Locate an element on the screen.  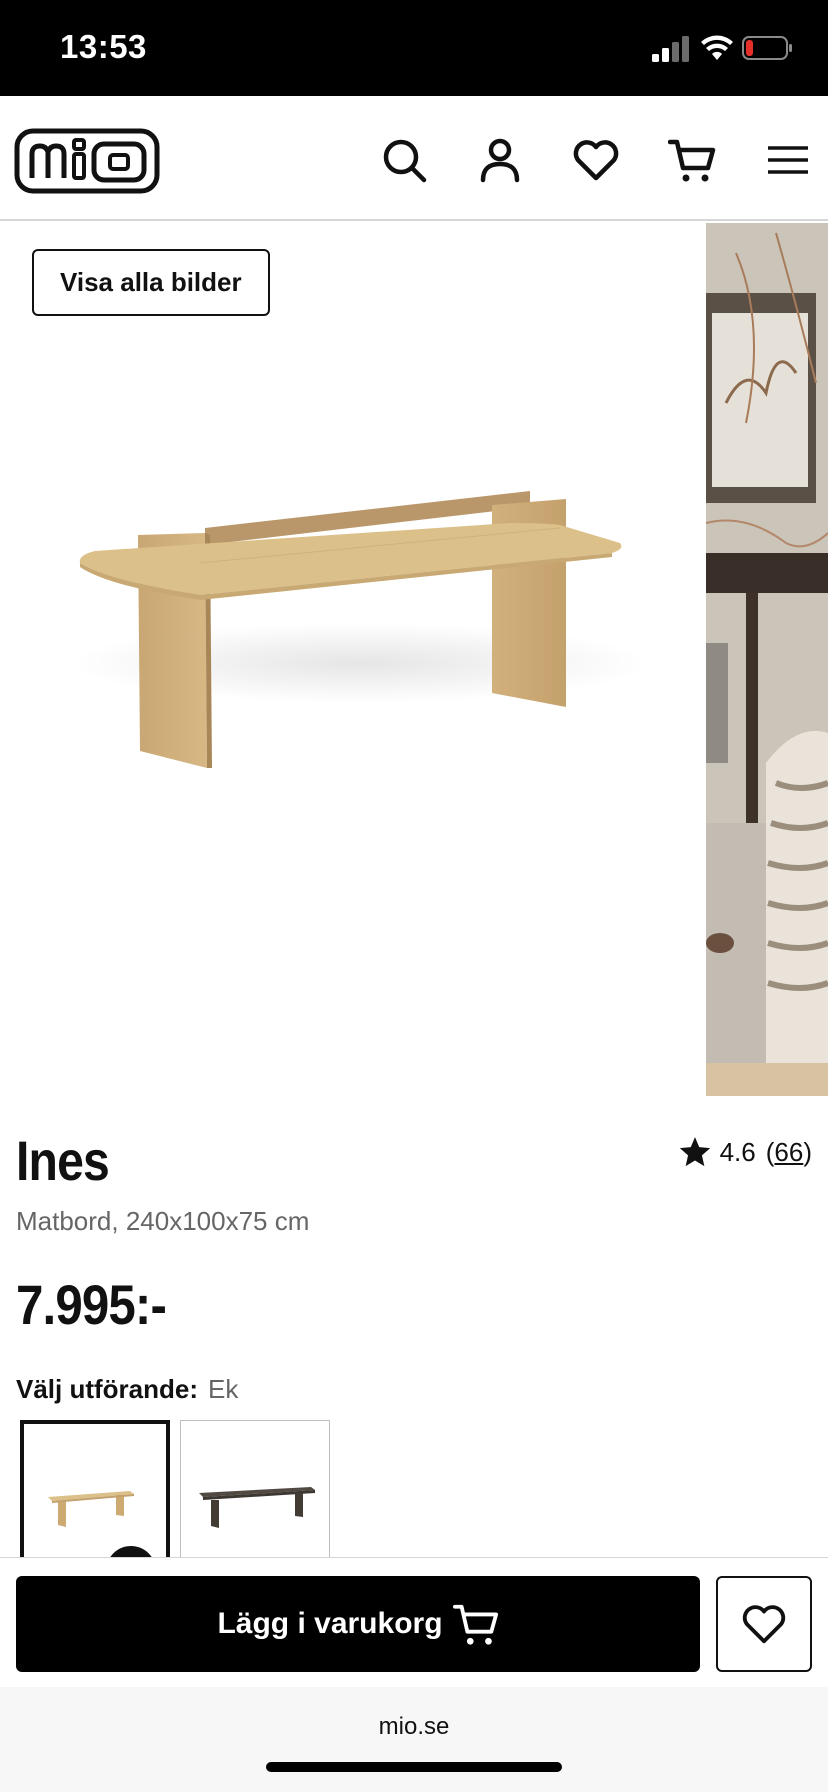
sticky-action-bar: Lägg i varukorg is located at coordinates (414, 1622).